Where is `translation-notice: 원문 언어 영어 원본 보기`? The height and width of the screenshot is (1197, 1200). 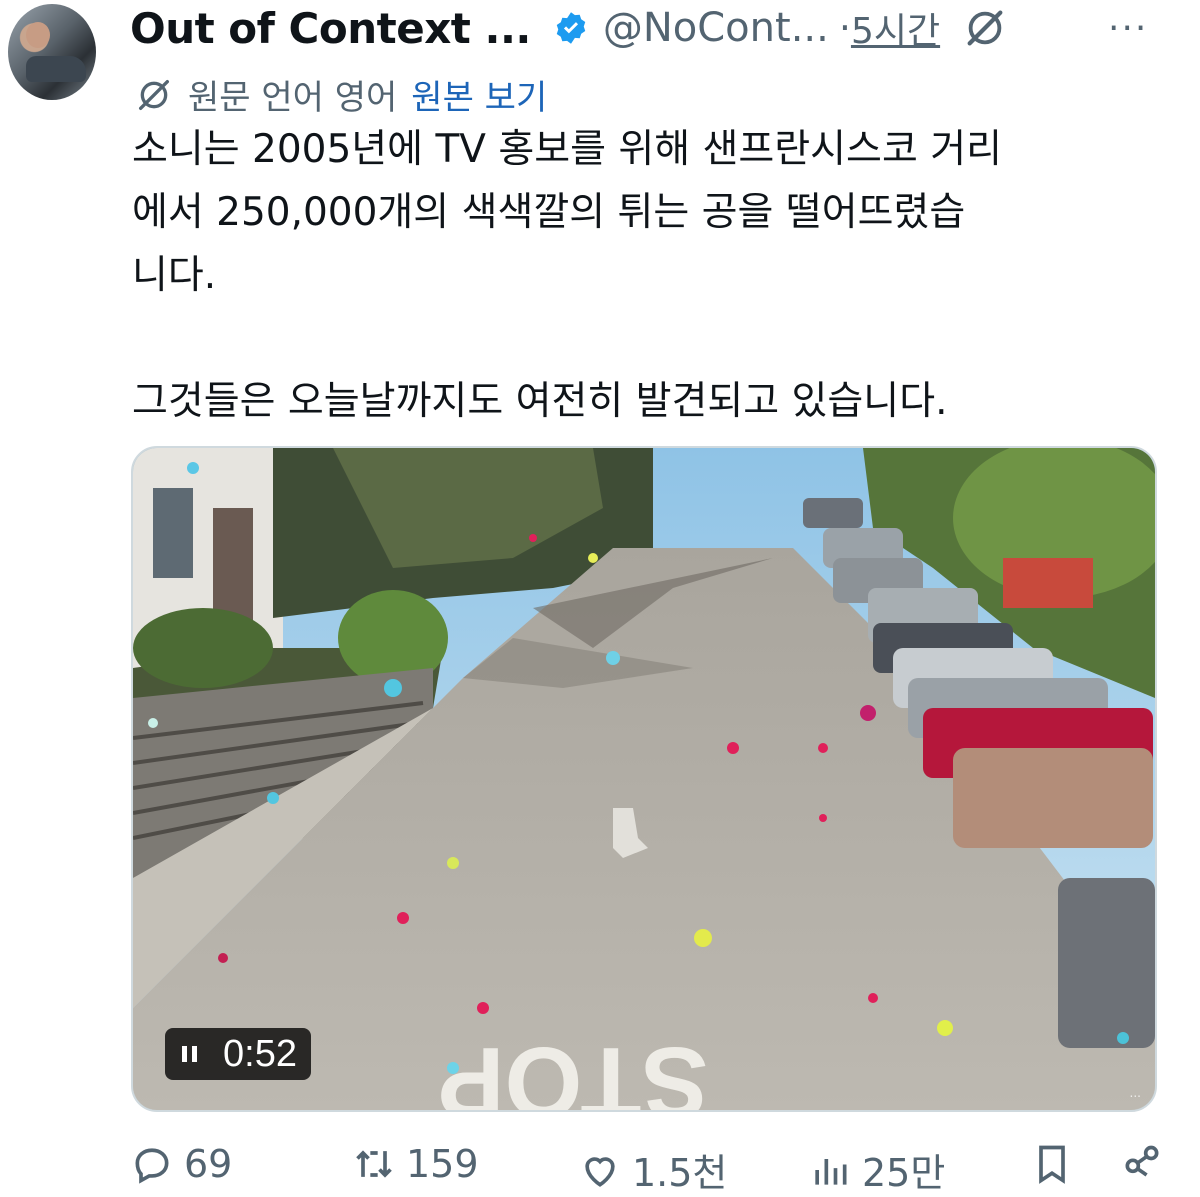
translation-notice: 원문 언어 영어 원본 보기 is located at coordinates (340, 94).